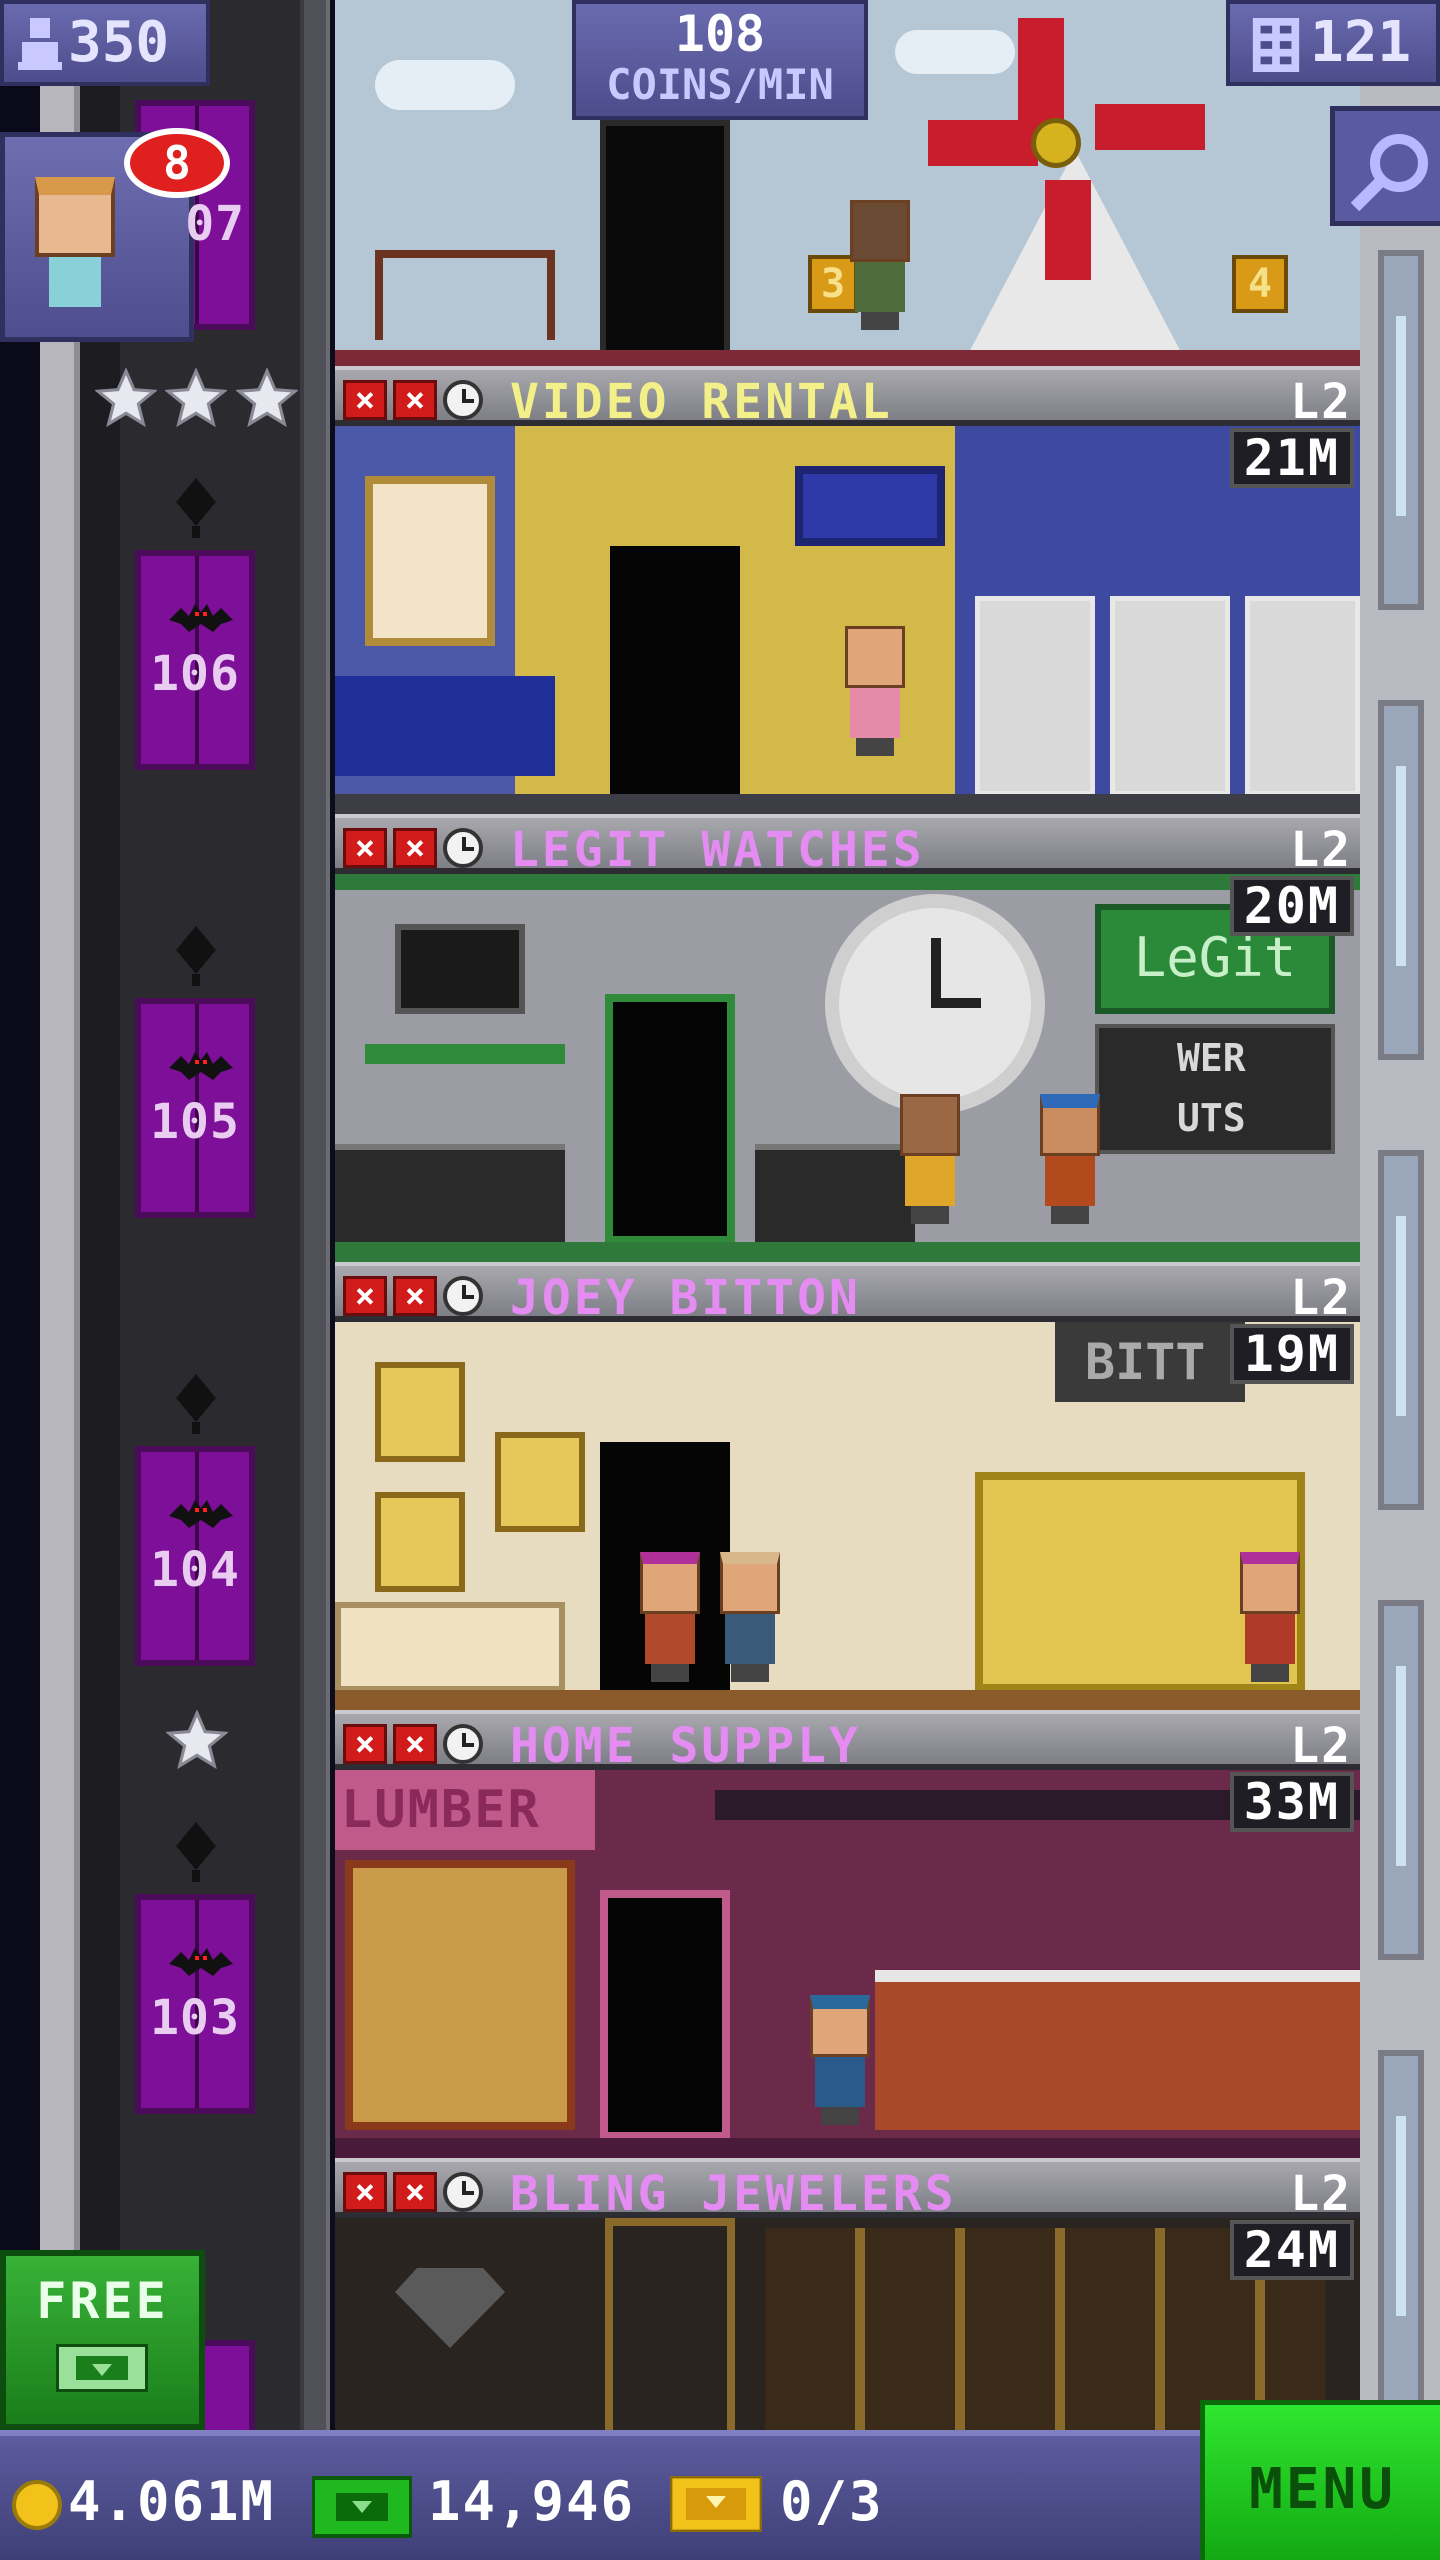  Describe the element at coordinates (1215, 1089) in the screenshot. I see `promo-sign: WER UTS` at that location.